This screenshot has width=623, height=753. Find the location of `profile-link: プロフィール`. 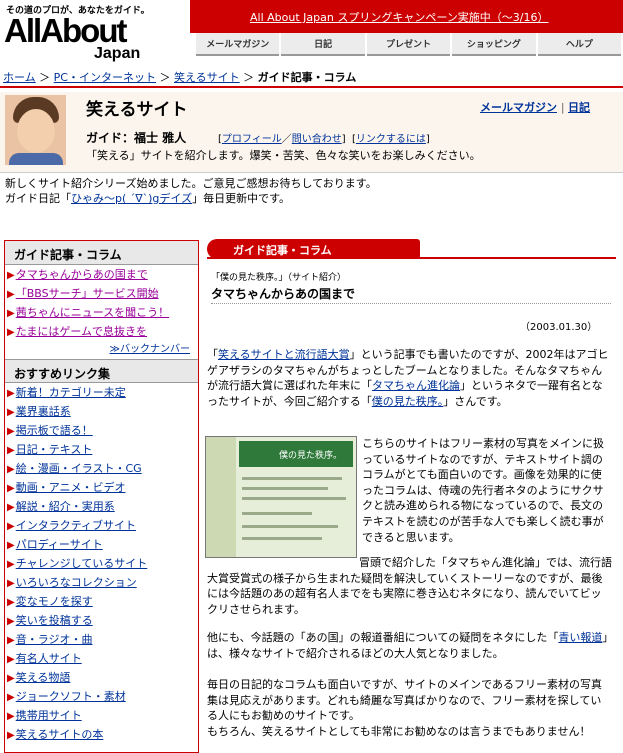

profile-link: プロフィール is located at coordinates (252, 139).